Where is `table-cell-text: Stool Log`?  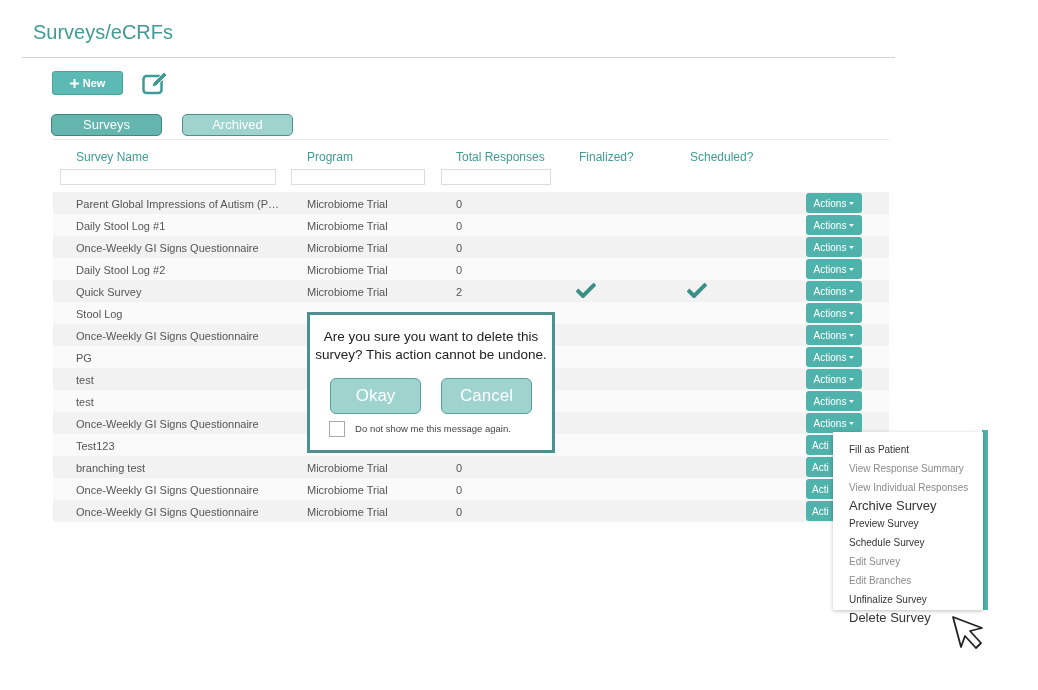 table-cell-text: Stool Log is located at coordinates (99, 314).